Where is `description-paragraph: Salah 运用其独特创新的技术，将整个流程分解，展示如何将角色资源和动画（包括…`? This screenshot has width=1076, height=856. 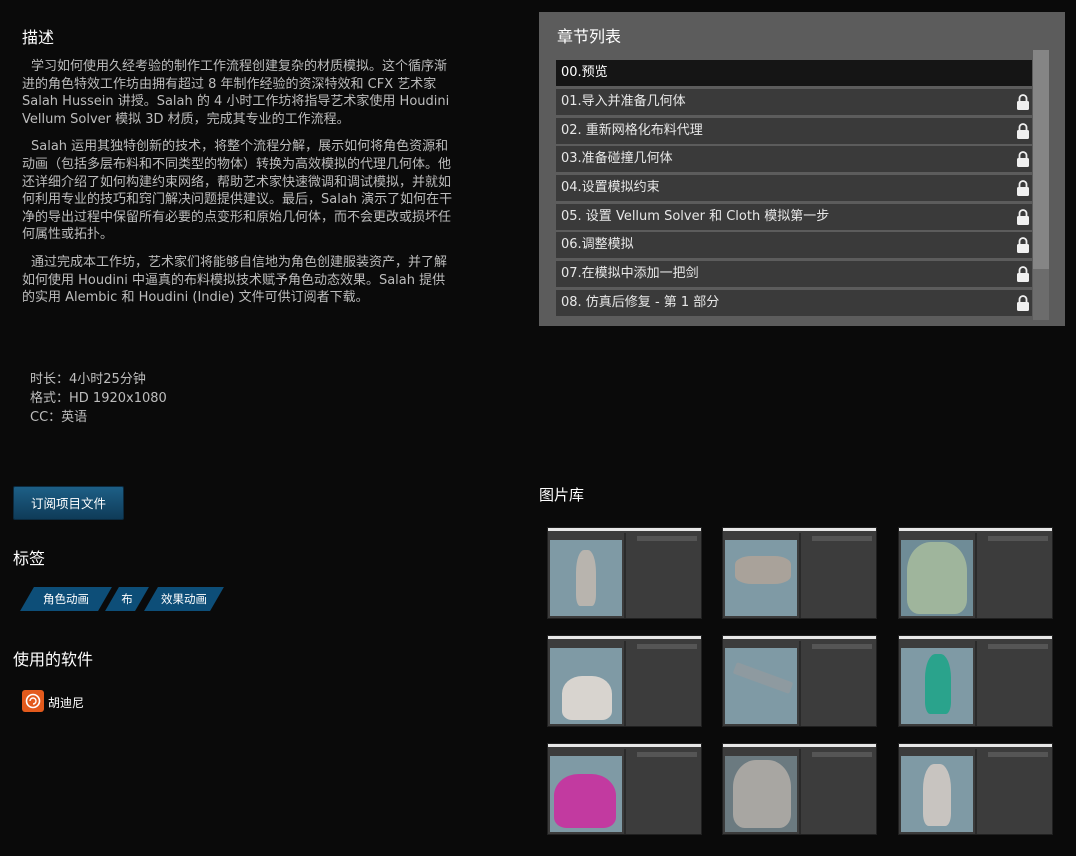 description-paragraph: Salah 运用其独特创新的技术，将整个流程分解，展示如何将角色资源和动画（包括… is located at coordinates (237, 191).